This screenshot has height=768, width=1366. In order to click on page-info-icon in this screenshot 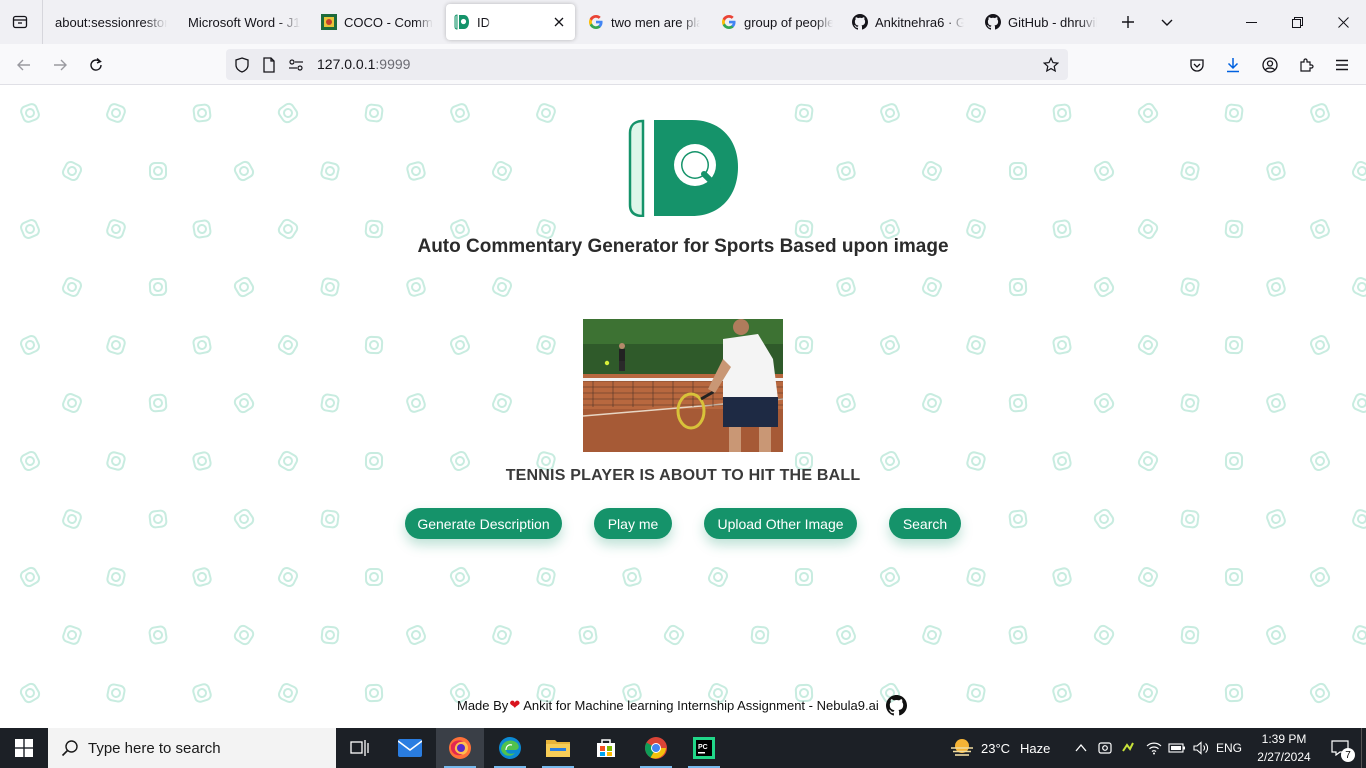, I will do `click(269, 65)`.